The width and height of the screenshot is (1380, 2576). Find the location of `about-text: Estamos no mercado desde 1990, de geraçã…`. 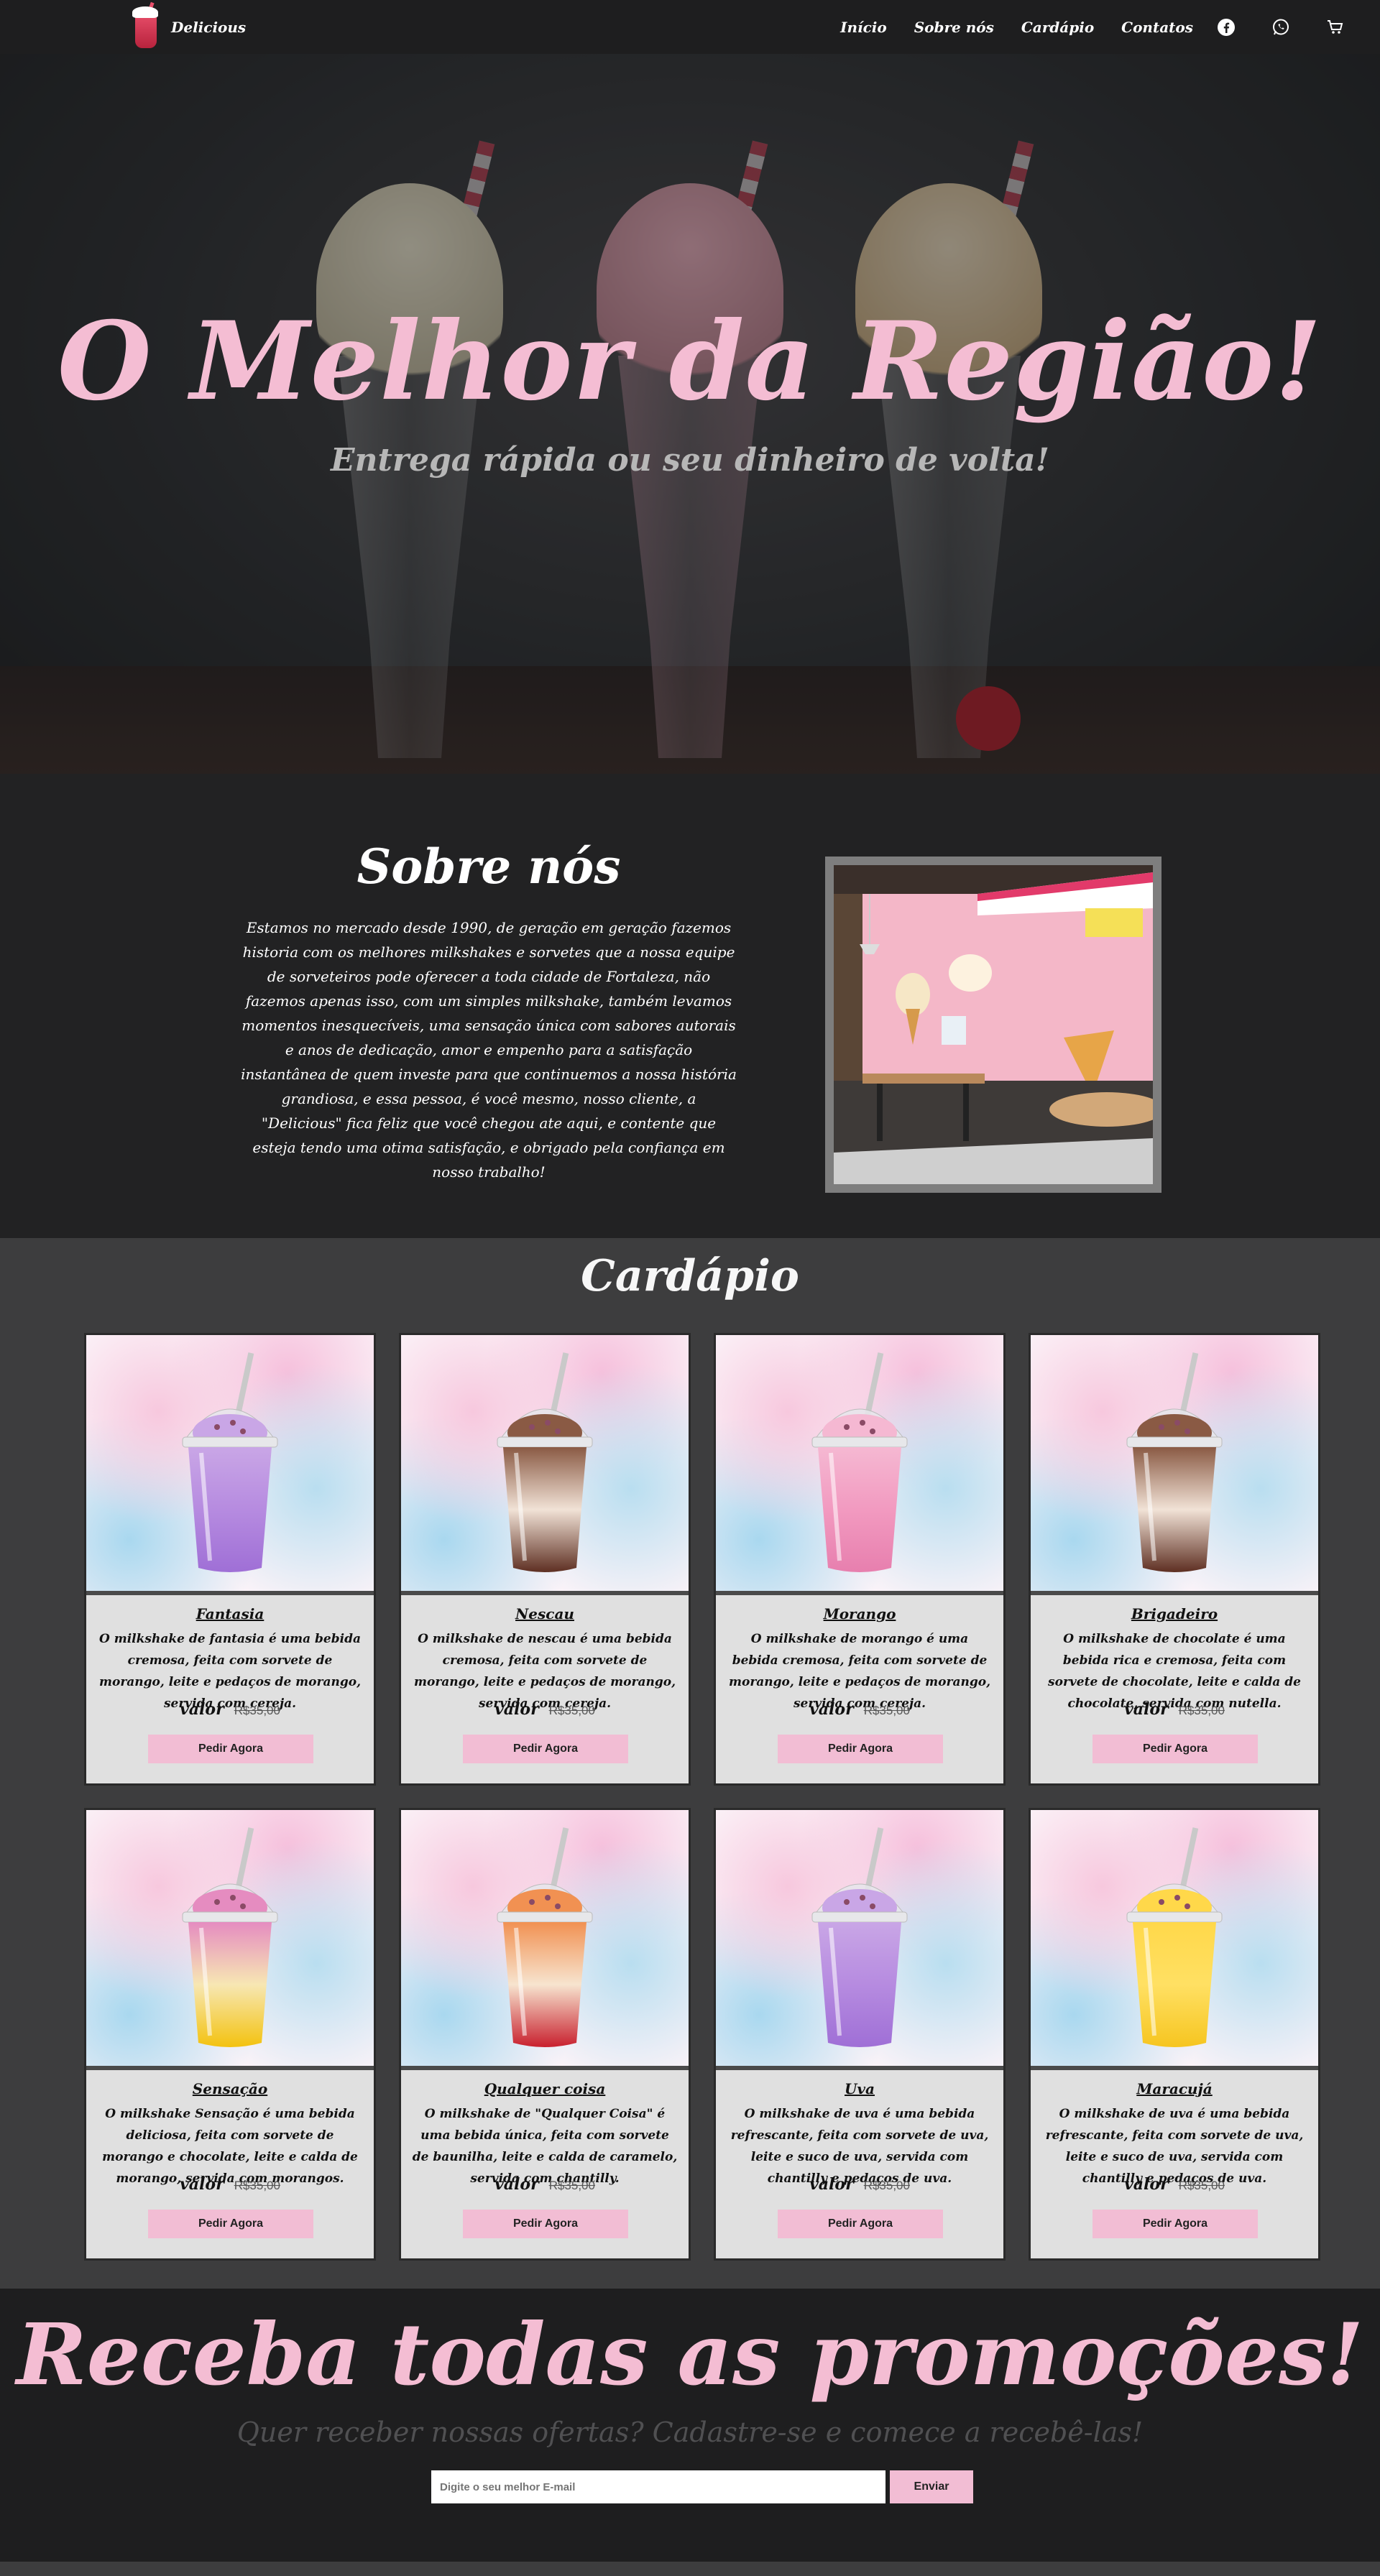

about-text: Estamos no mercado desde 1990, de geraçã… is located at coordinates (489, 1050).